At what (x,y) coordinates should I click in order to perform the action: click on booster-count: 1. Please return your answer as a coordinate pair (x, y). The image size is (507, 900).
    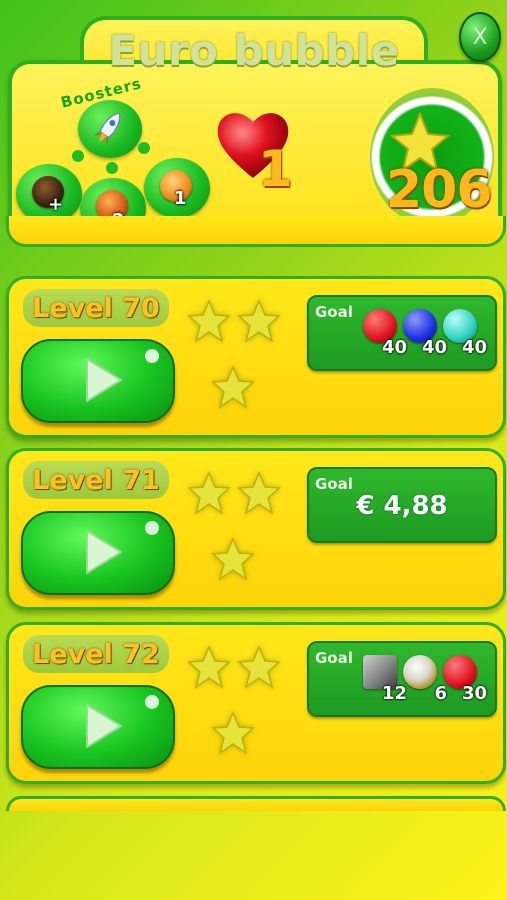
    Looking at the image, I should click on (180, 198).